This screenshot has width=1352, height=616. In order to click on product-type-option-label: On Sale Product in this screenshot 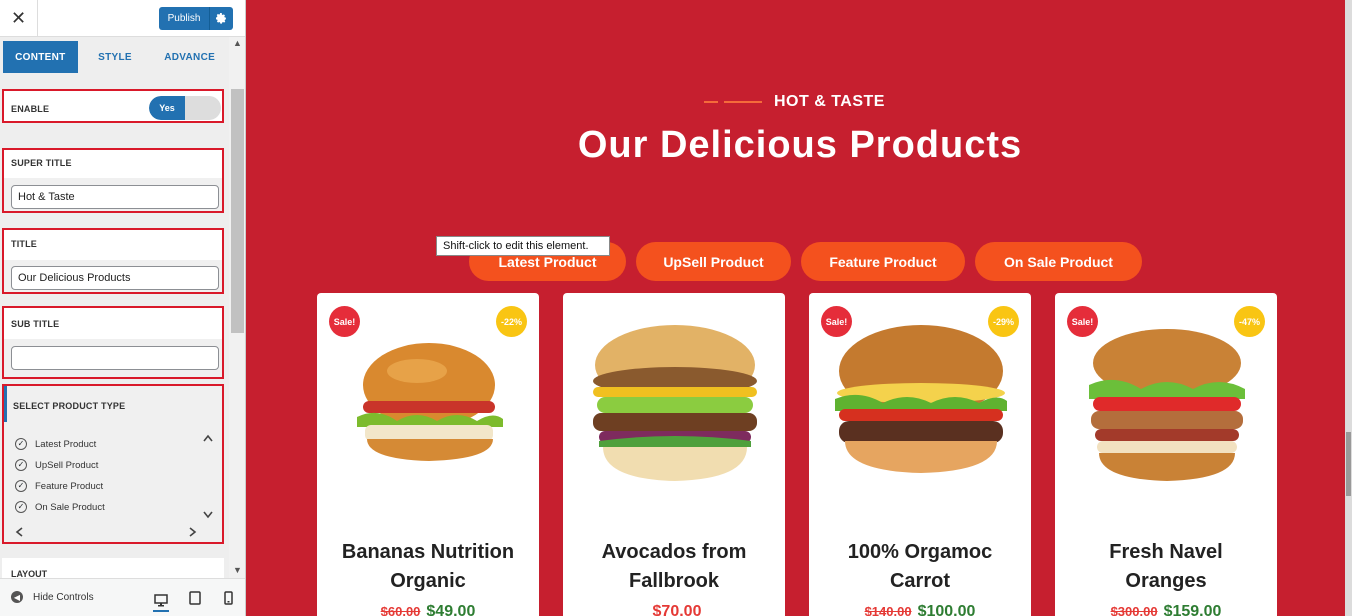, I will do `click(70, 507)`.